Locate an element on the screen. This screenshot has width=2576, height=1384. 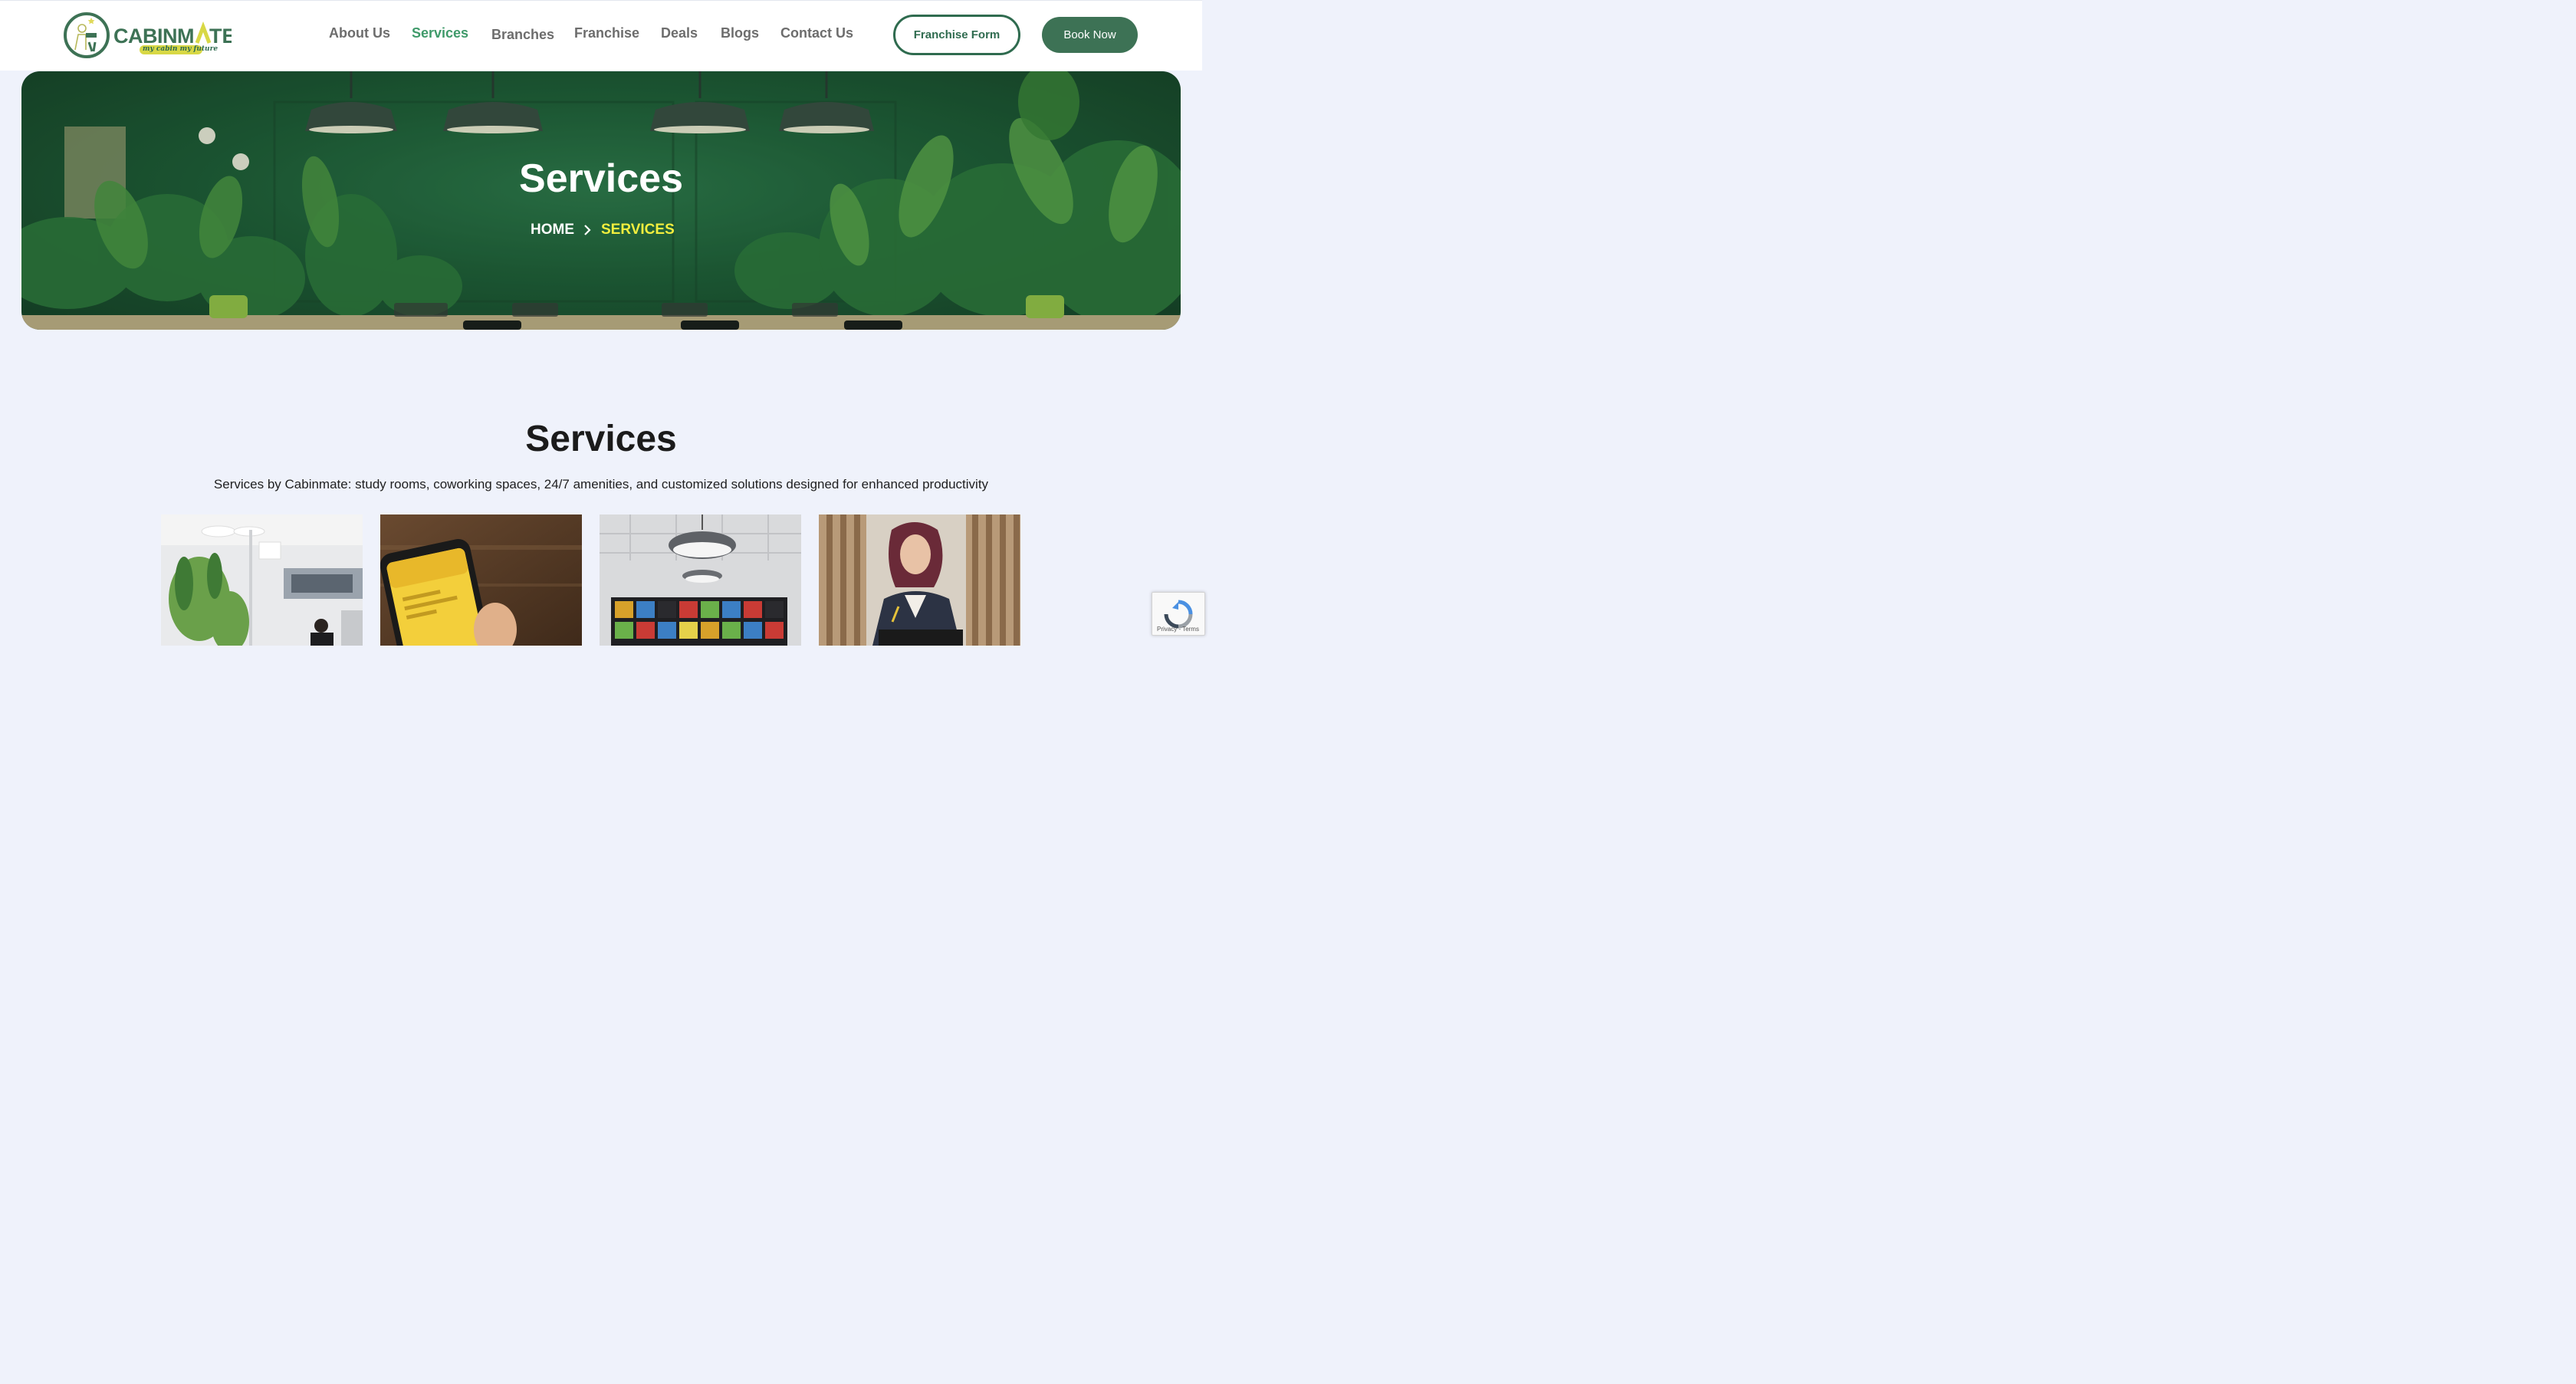
woman-studying-image is located at coordinates (919, 580).